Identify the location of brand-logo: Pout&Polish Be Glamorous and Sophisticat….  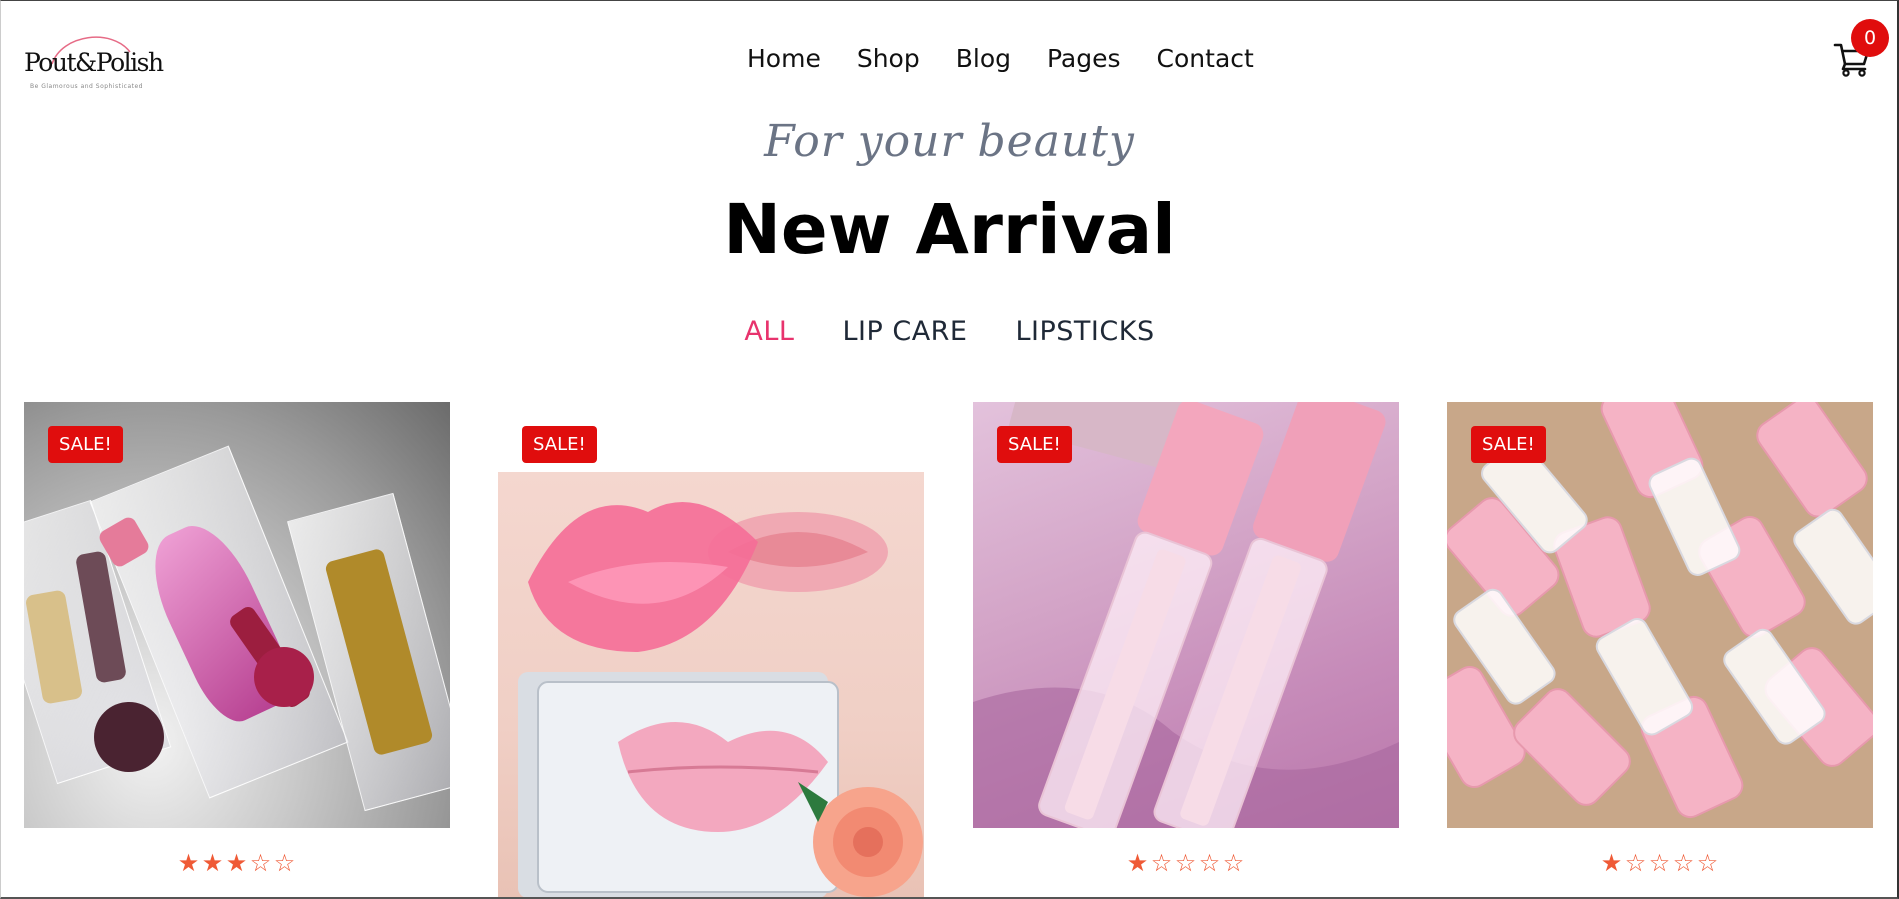
(94, 60).